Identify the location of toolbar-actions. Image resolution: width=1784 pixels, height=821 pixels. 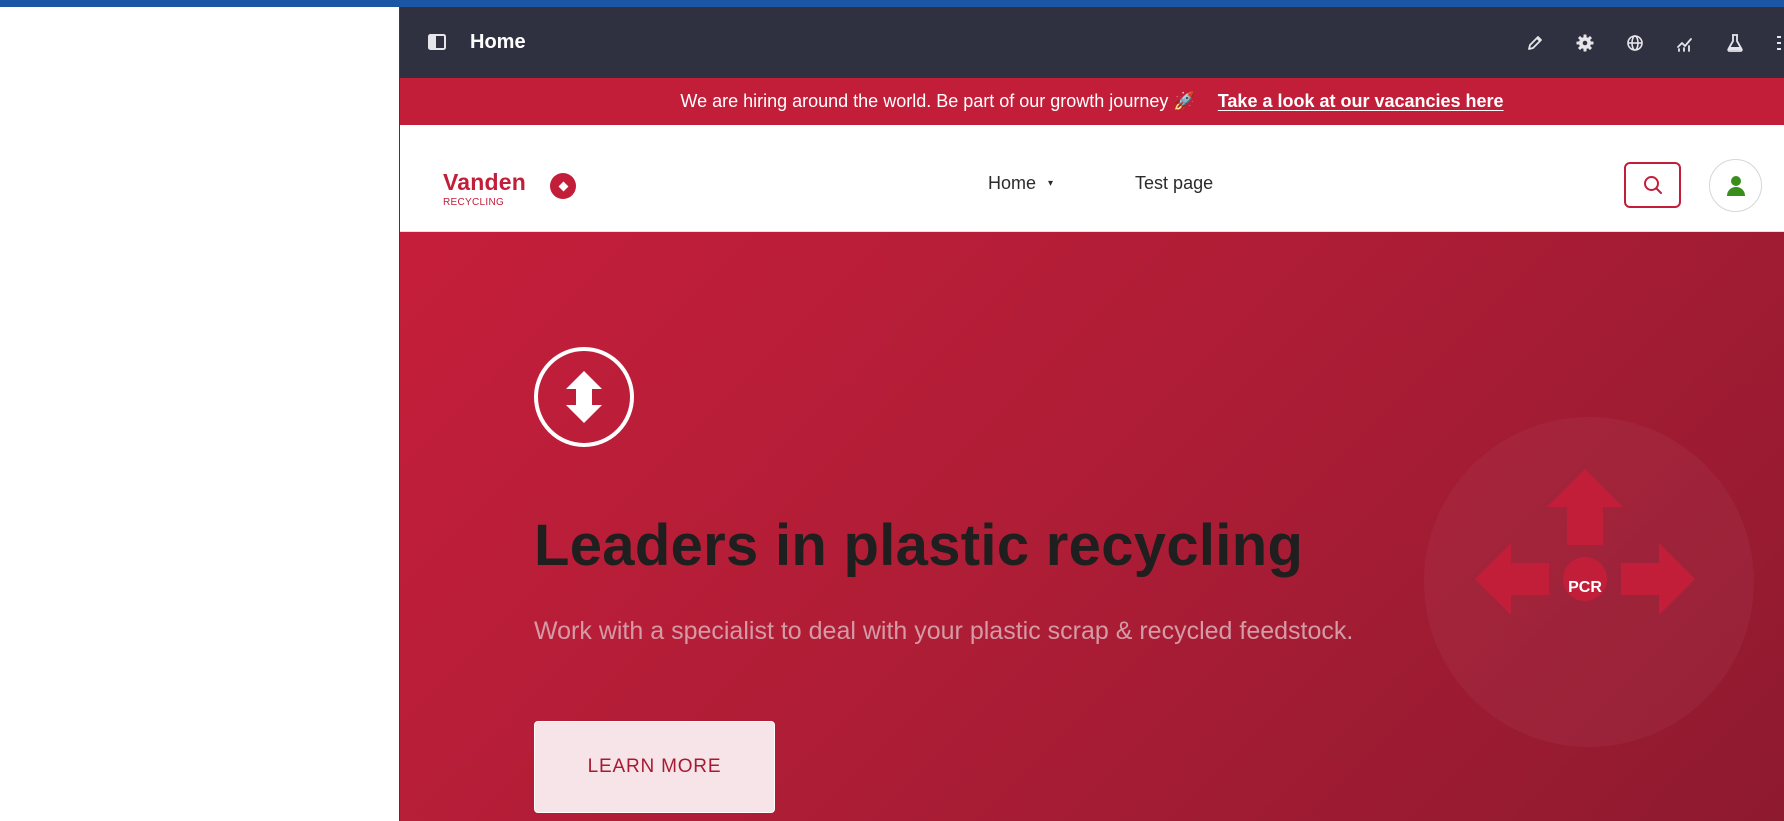
(1654, 42).